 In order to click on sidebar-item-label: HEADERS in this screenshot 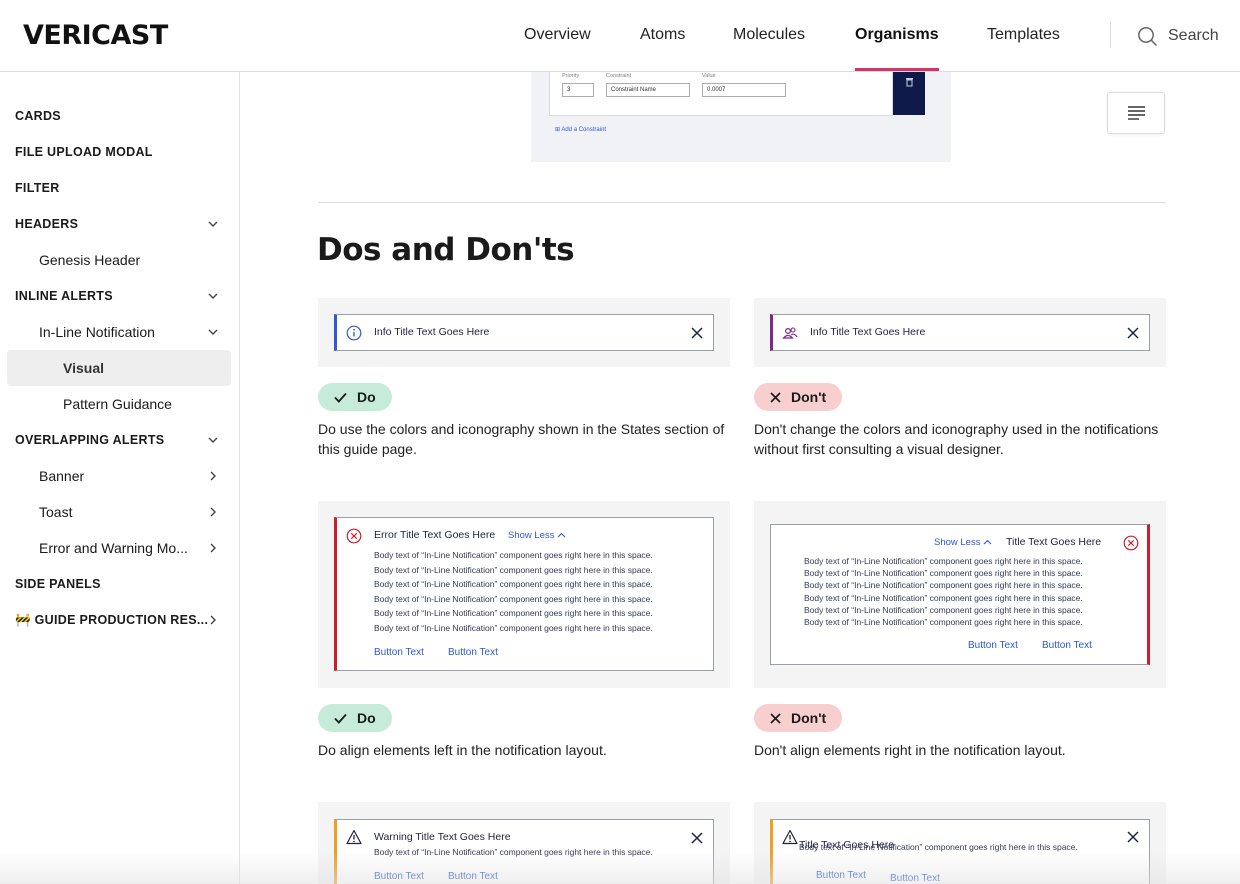, I will do `click(47, 224)`.